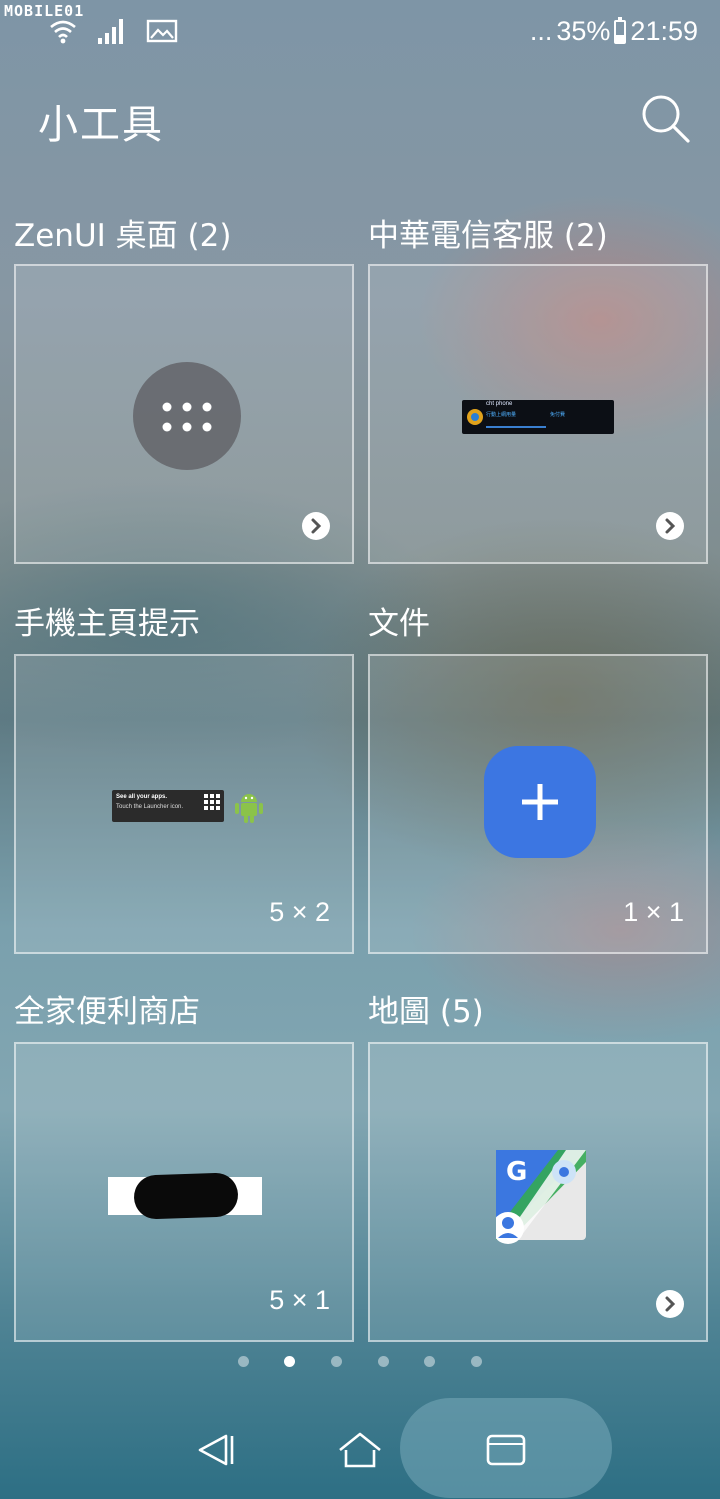 This screenshot has width=720, height=1499. What do you see at coordinates (107, 624) in the screenshot?
I see `widget-title: 手機主頁提示` at bounding box center [107, 624].